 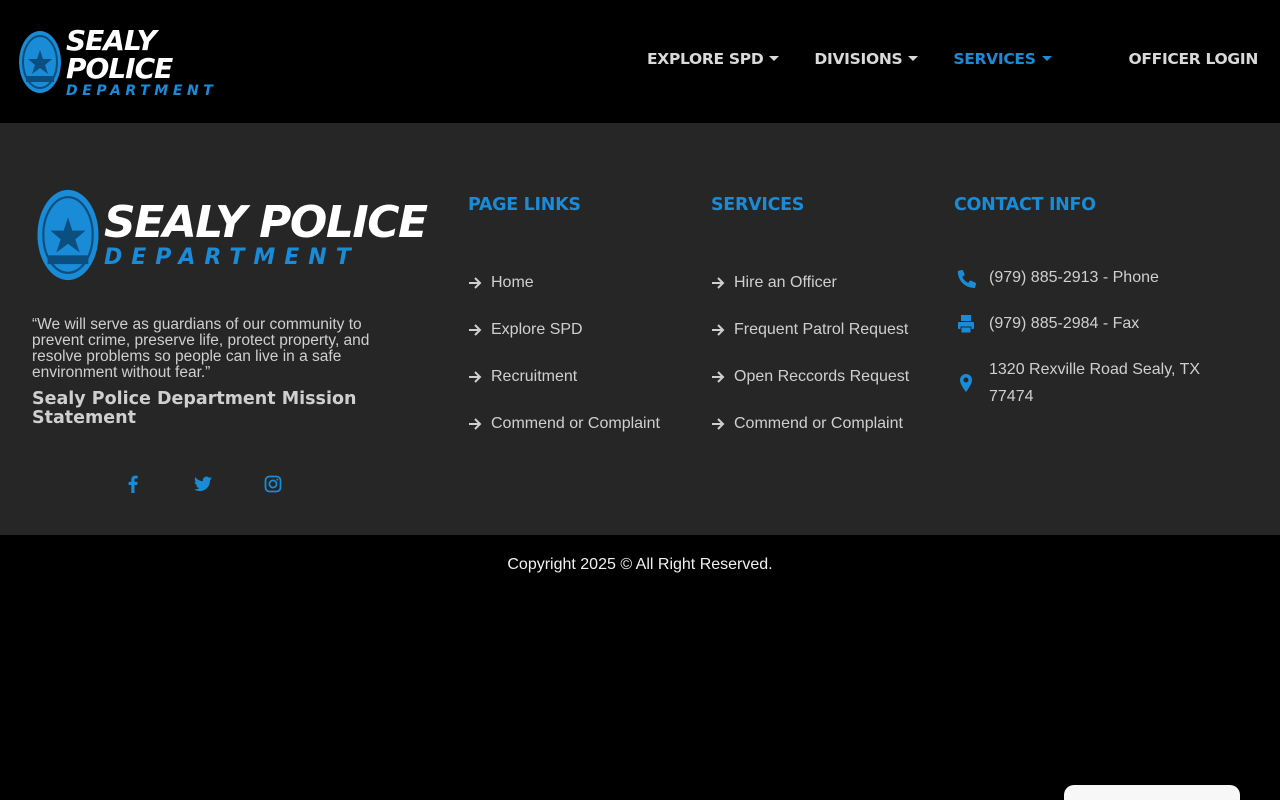 What do you see at coordinates (564, 282) in the screenshot?
I see `page-link-home: Home` at bounding box center [564, 282].